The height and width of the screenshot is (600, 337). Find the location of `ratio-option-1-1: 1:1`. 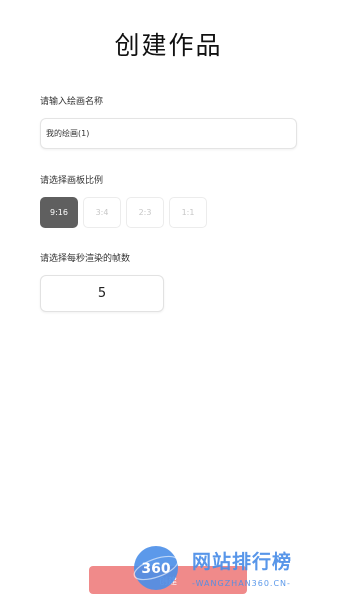

ratio-option-1-1: 1:1 is located at coordinates (188, 212).